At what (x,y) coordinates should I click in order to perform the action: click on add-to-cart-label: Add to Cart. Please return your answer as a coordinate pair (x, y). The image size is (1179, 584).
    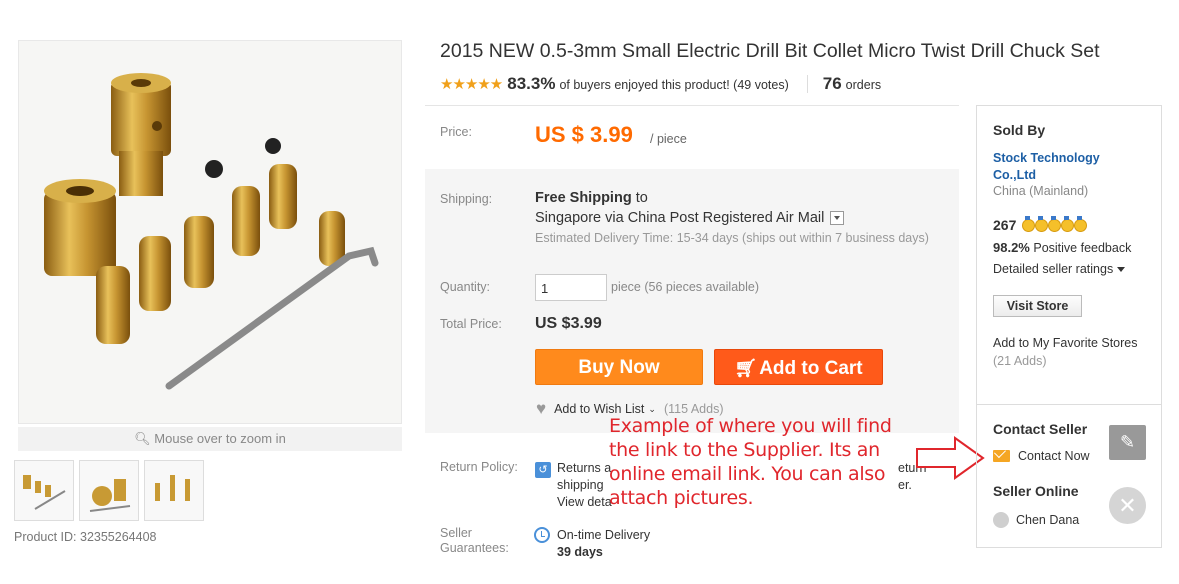
    Looking at the image, I should click on (811, 368).